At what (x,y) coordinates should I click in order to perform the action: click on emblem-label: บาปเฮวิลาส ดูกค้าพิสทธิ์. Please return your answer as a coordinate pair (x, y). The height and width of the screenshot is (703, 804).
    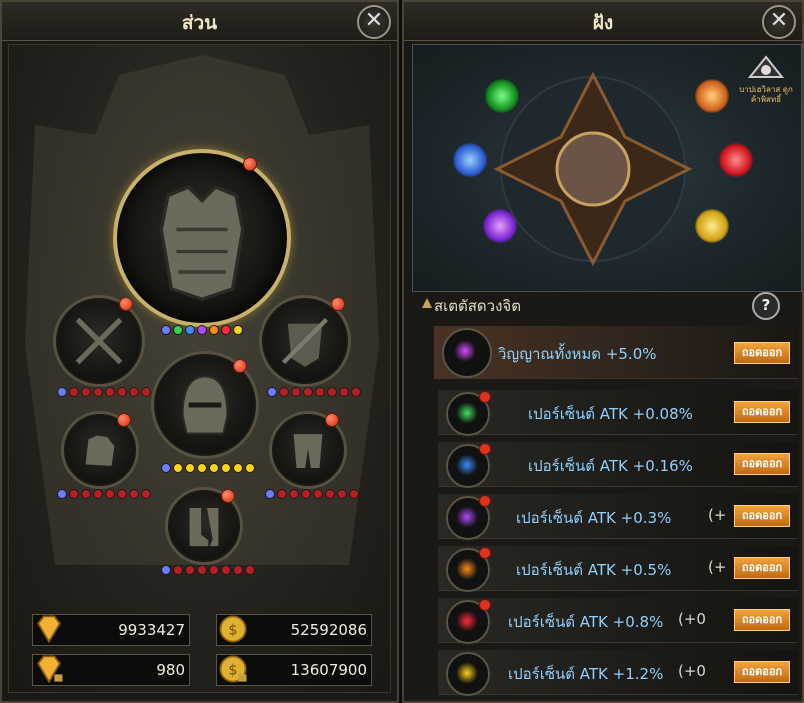
    Looking at the image, I should click on (766, 94).